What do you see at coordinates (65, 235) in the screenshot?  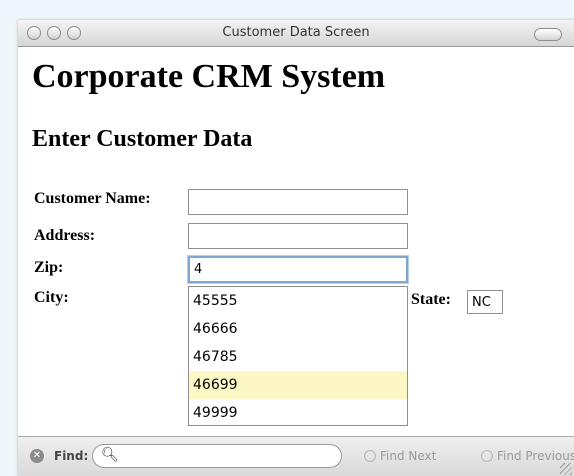 I see `address-label: Address:` at bounding box center [65, 235].